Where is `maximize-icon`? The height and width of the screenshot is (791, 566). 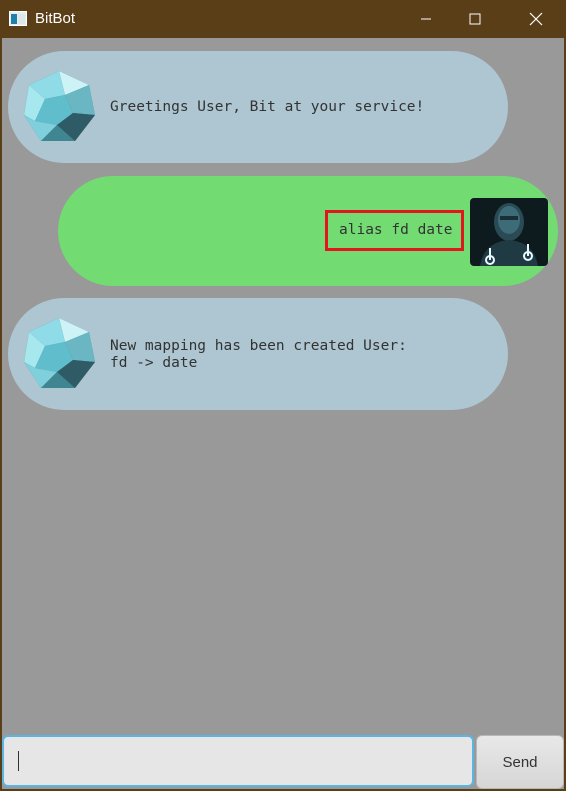 maximize-icon is located at coordinates (475, 19).